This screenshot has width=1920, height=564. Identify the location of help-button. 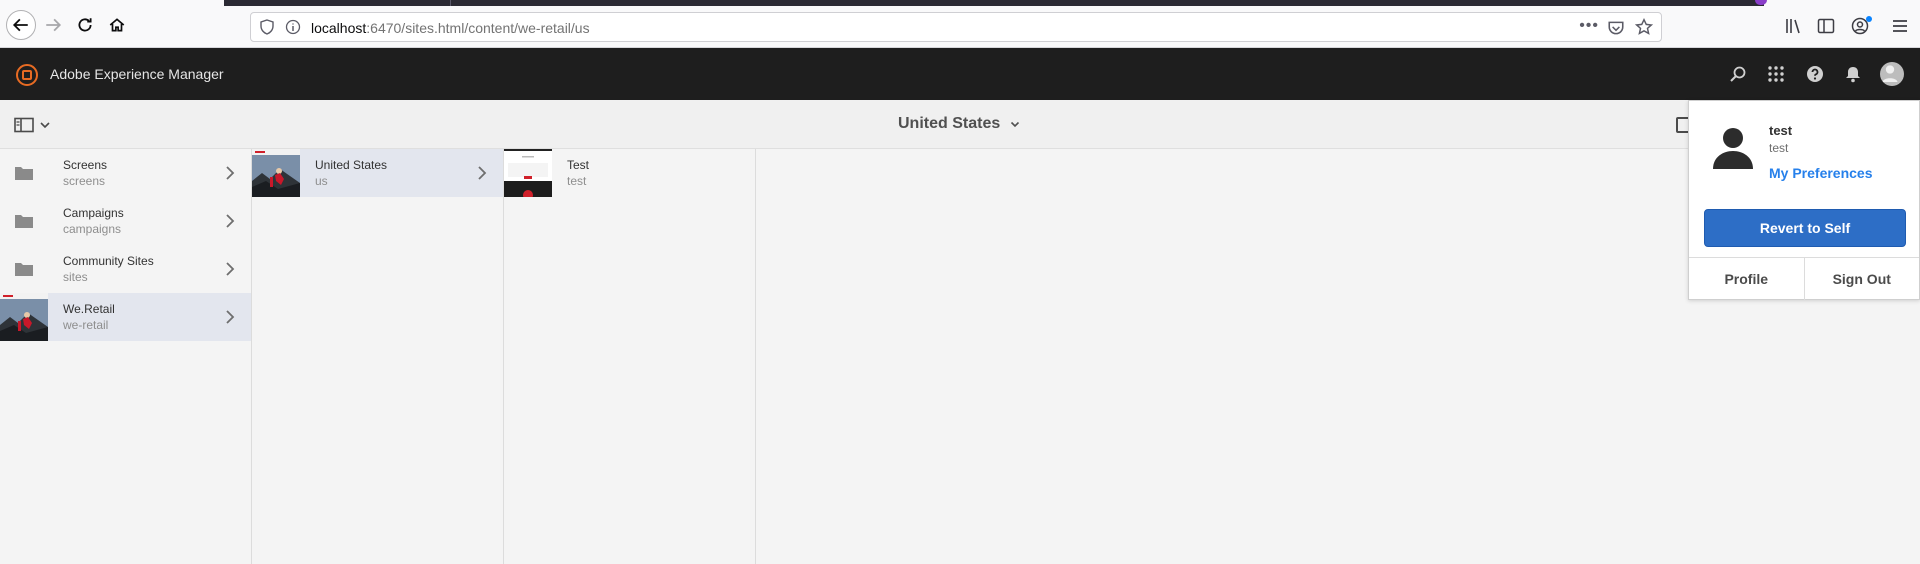
(1815, 74).